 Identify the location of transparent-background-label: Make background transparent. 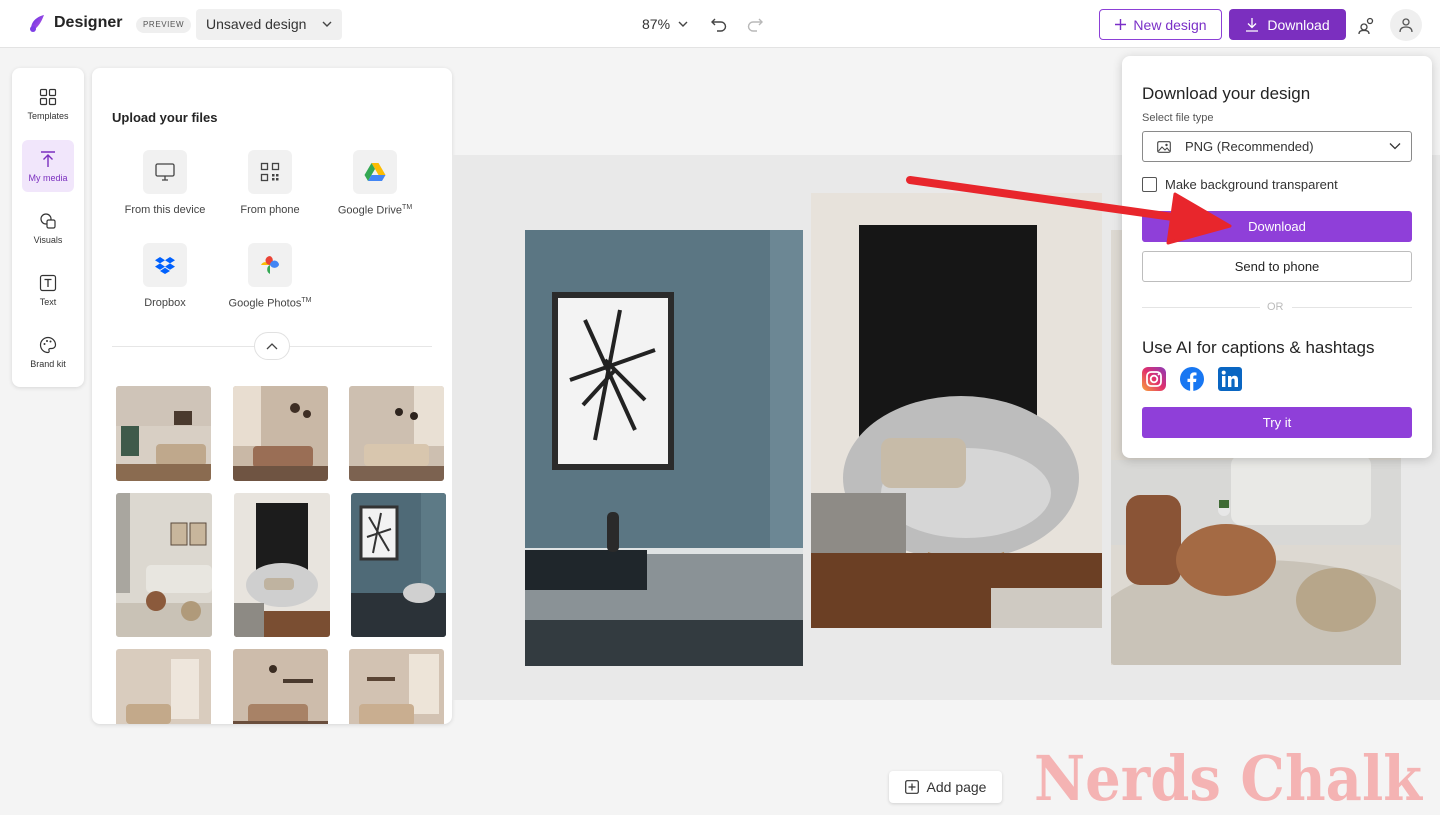
(1251, 184).